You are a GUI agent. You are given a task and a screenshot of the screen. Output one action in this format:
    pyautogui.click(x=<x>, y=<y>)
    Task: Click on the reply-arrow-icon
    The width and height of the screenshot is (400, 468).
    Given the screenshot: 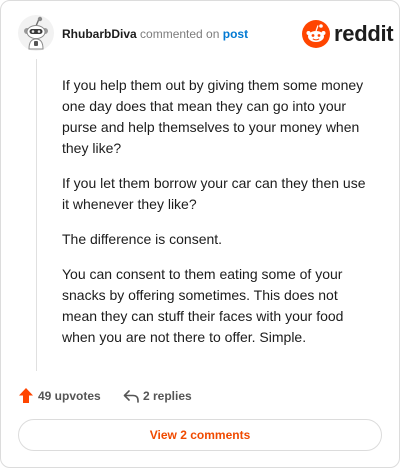 What is the action you would take?
    pyautogui.click(x=131, y=396)
    